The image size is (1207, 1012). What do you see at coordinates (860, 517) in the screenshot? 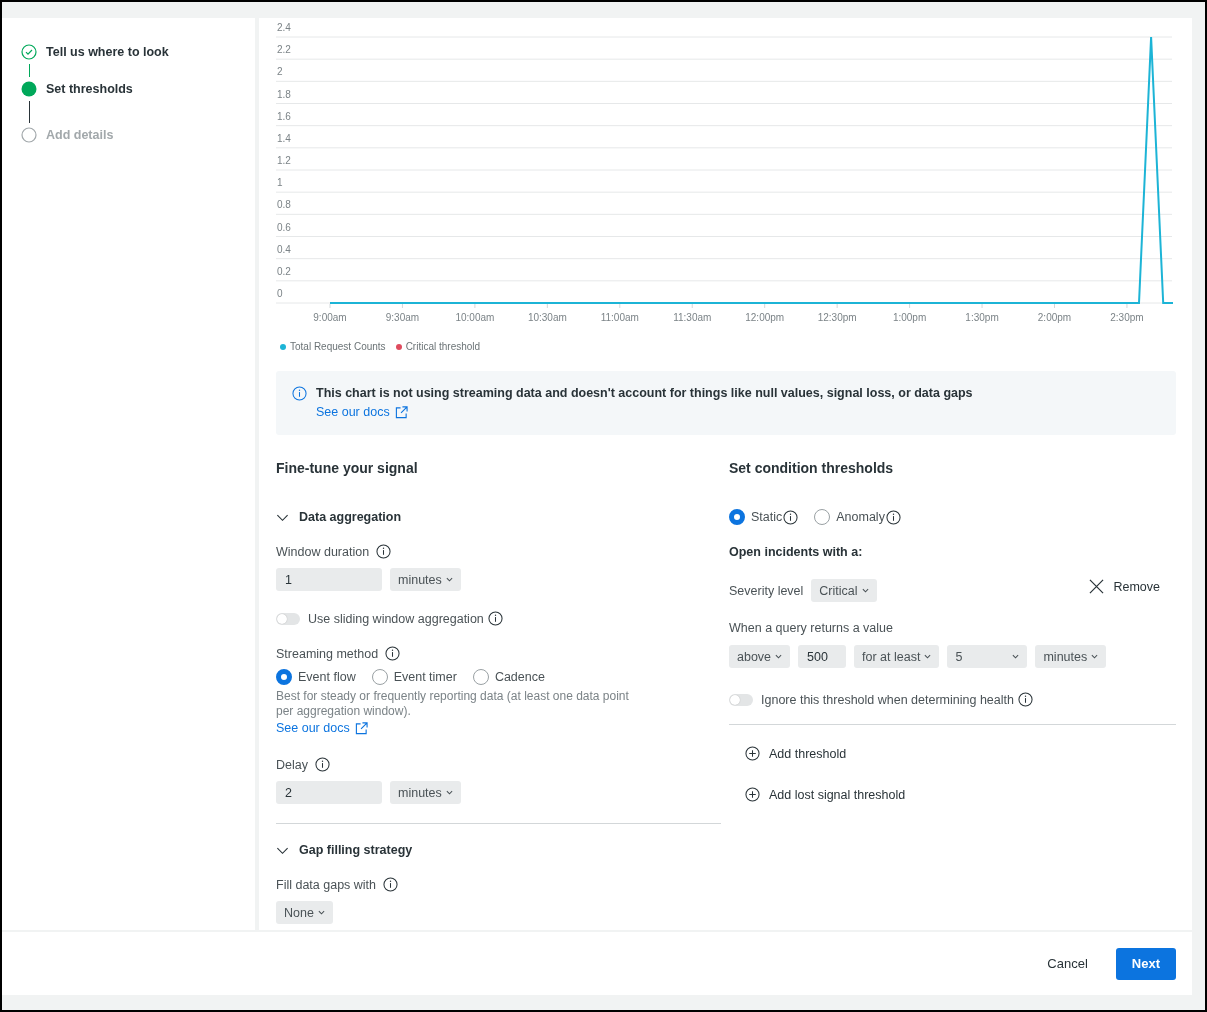
I see `radio-label: Anomaly` at bounding box center [860, 517].